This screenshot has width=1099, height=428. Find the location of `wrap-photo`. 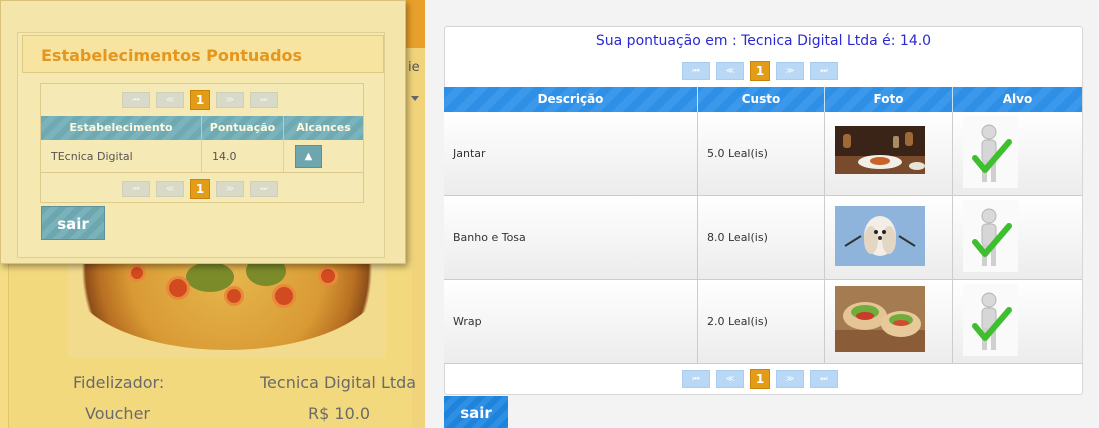

wrap-photo is located at coordinates (880, 319).